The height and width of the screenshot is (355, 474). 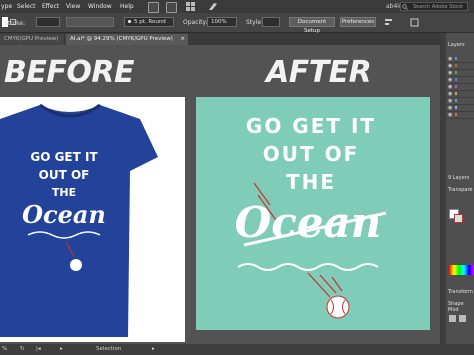 I want to click on after-script: Ocean, so click(x=308, y=222).